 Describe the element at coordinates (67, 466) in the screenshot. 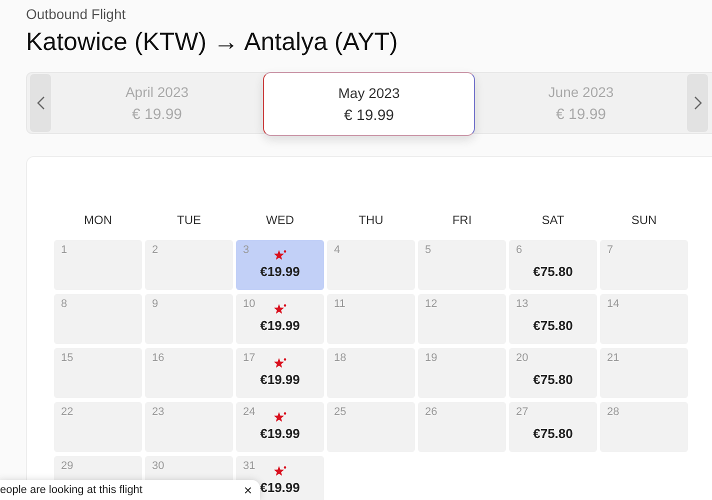

I see `day-number: 29` at that location.